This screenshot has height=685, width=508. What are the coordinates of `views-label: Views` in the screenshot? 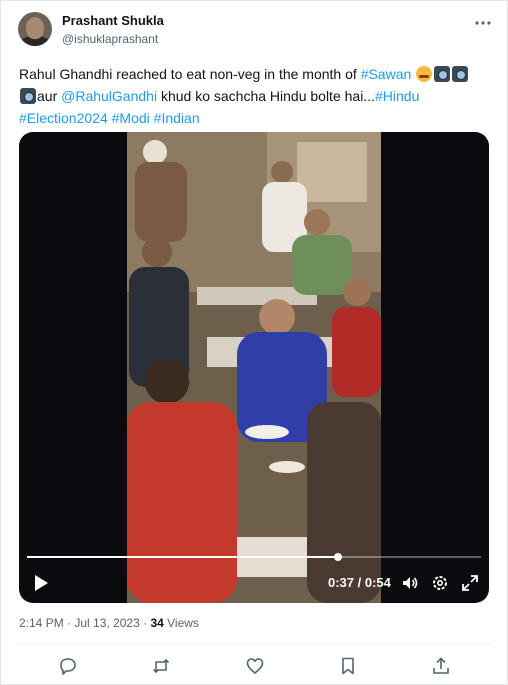 It's located at (181, 623).